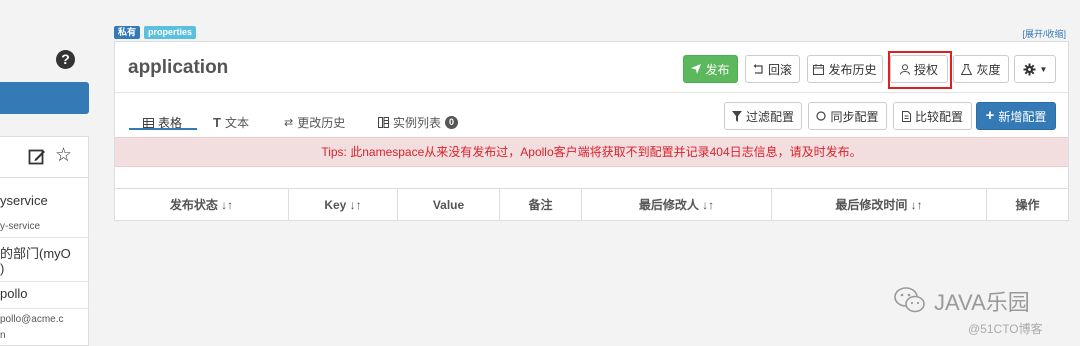  I want to click on table-icon, so click(148, 122).